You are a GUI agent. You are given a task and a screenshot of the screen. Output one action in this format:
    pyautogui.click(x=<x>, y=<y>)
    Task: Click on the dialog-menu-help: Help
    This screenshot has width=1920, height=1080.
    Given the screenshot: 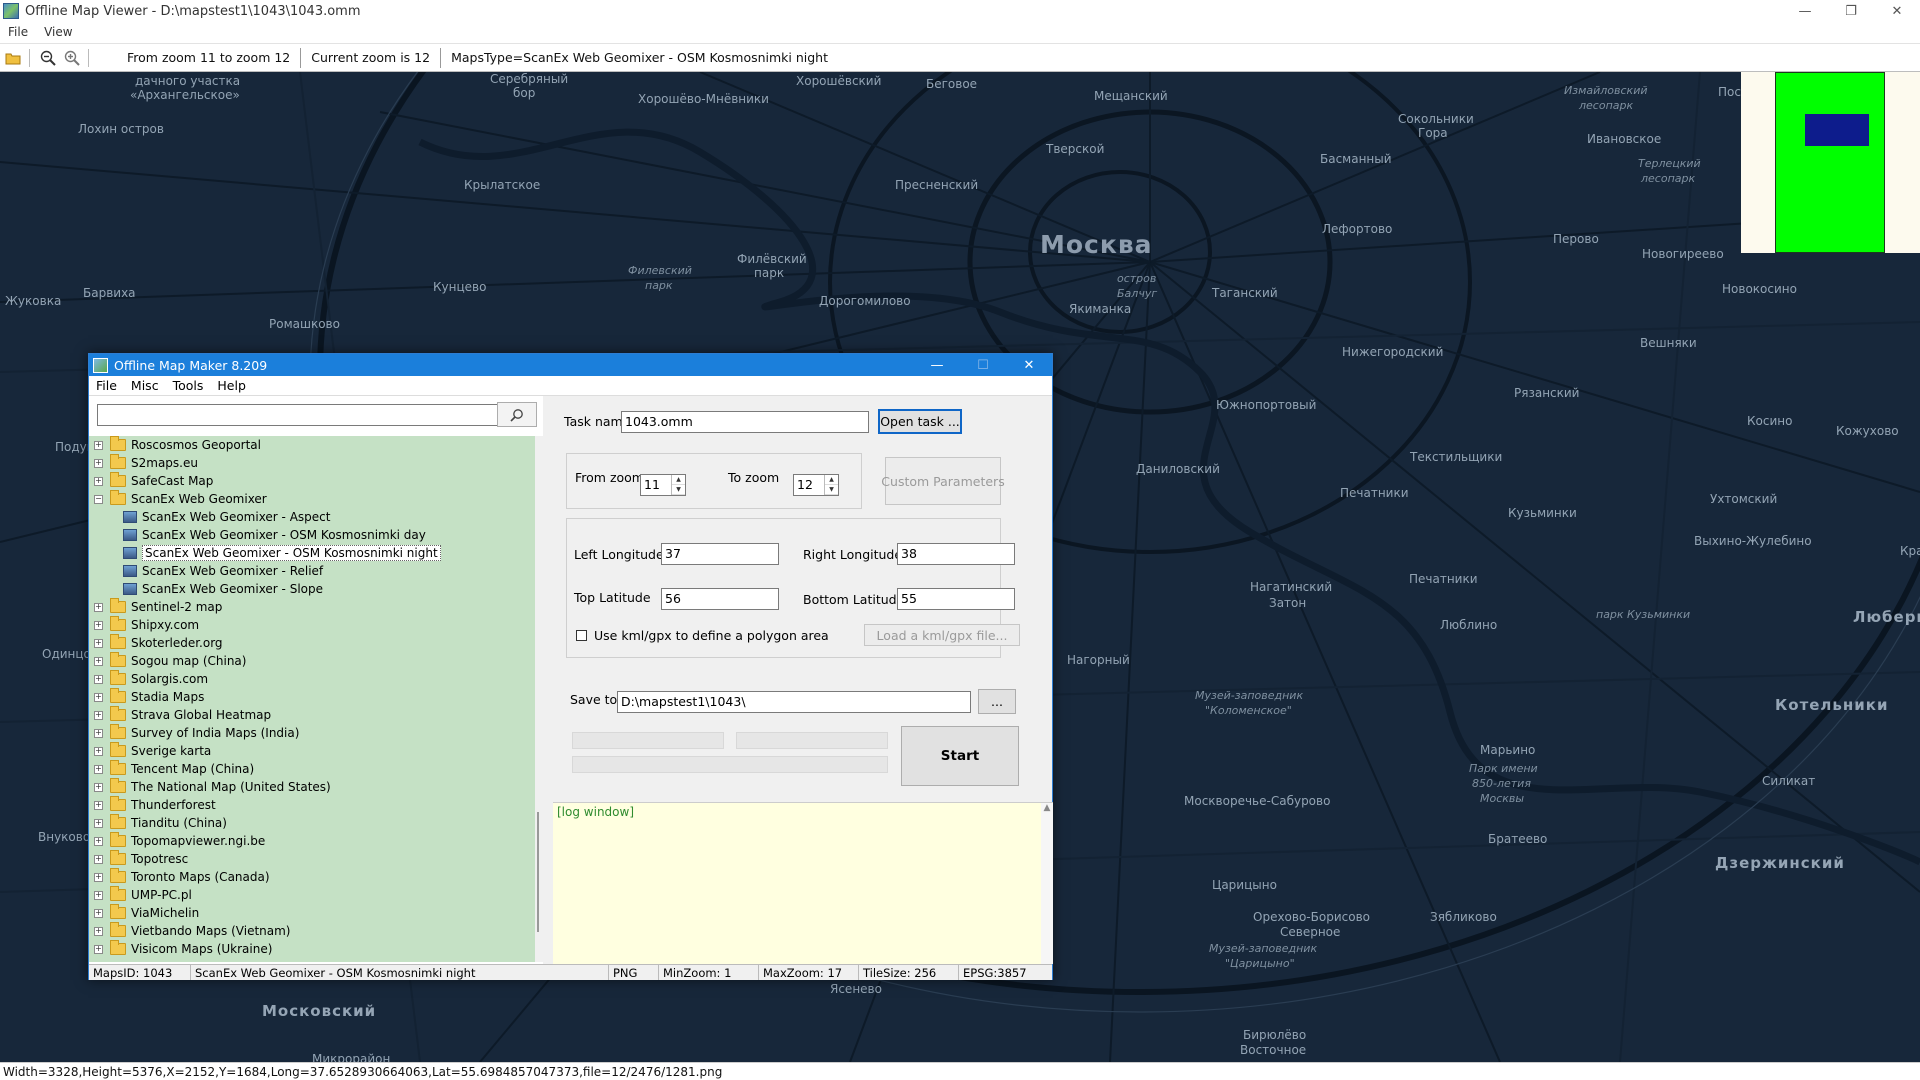 What is the action you would take?
    pyautogui.click(x=231, y=385)
    